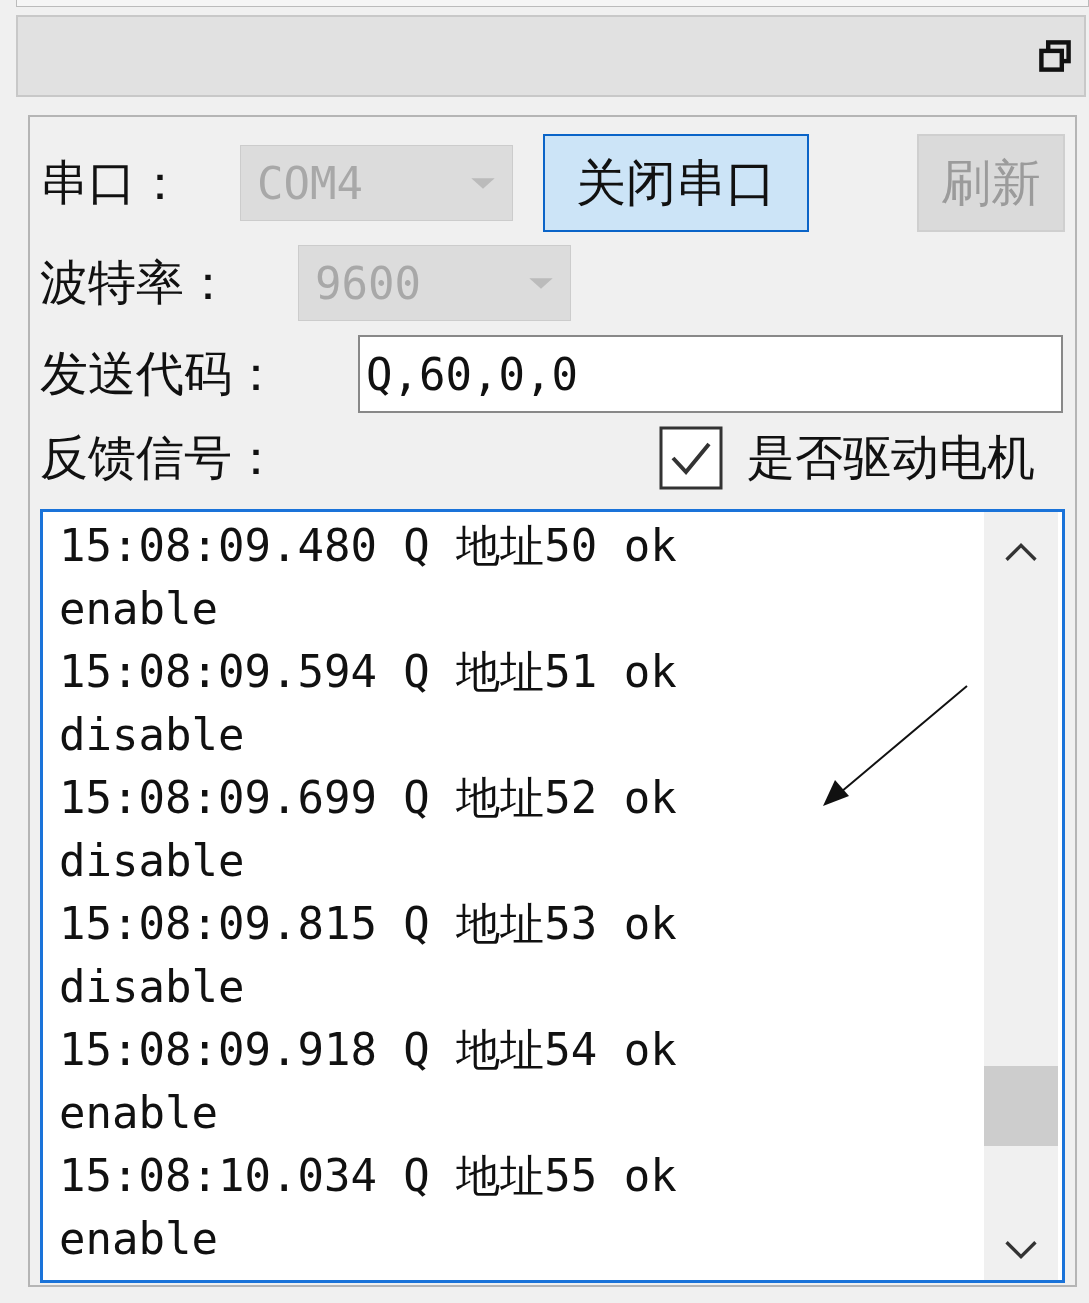  What do you see at coordinates (1021, 1106) in the screenshot?
I see `scroll-thumb` at bounding box center [1021, 1106].